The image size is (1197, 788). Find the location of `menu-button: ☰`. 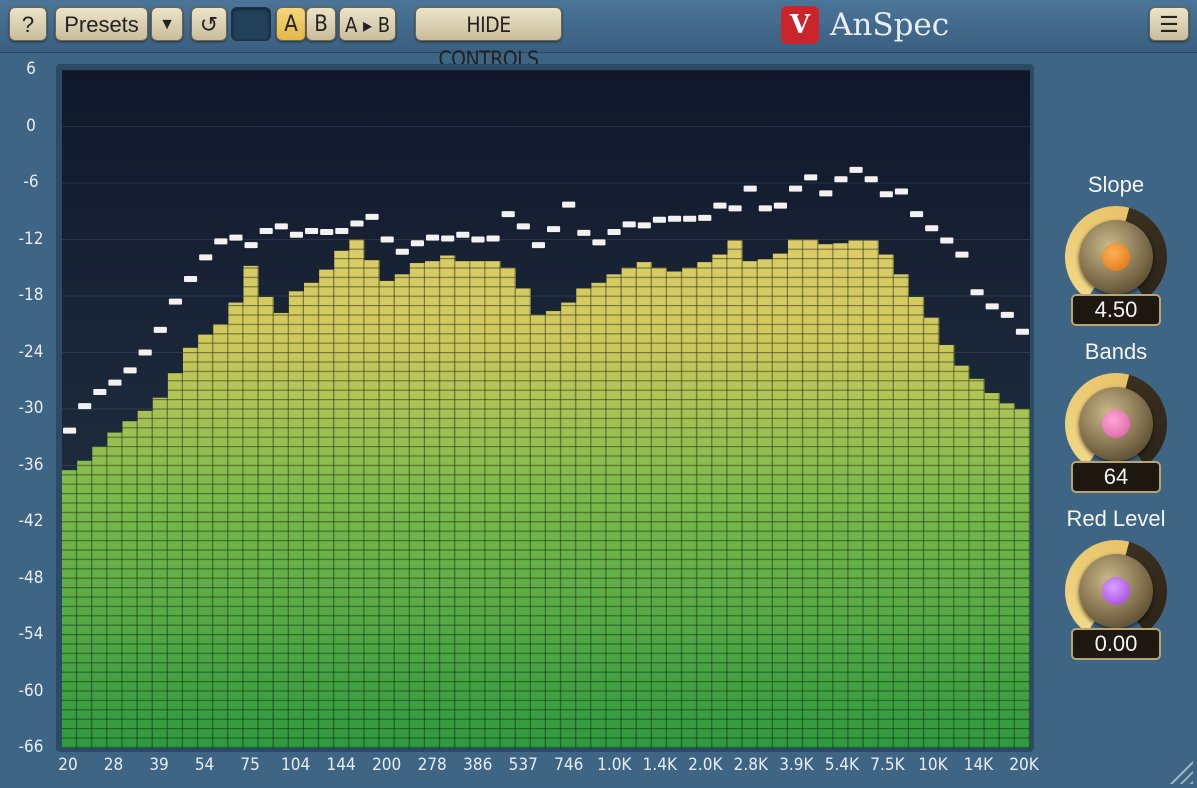

menu-button: ☰ is located at coordinates (1169, 24).